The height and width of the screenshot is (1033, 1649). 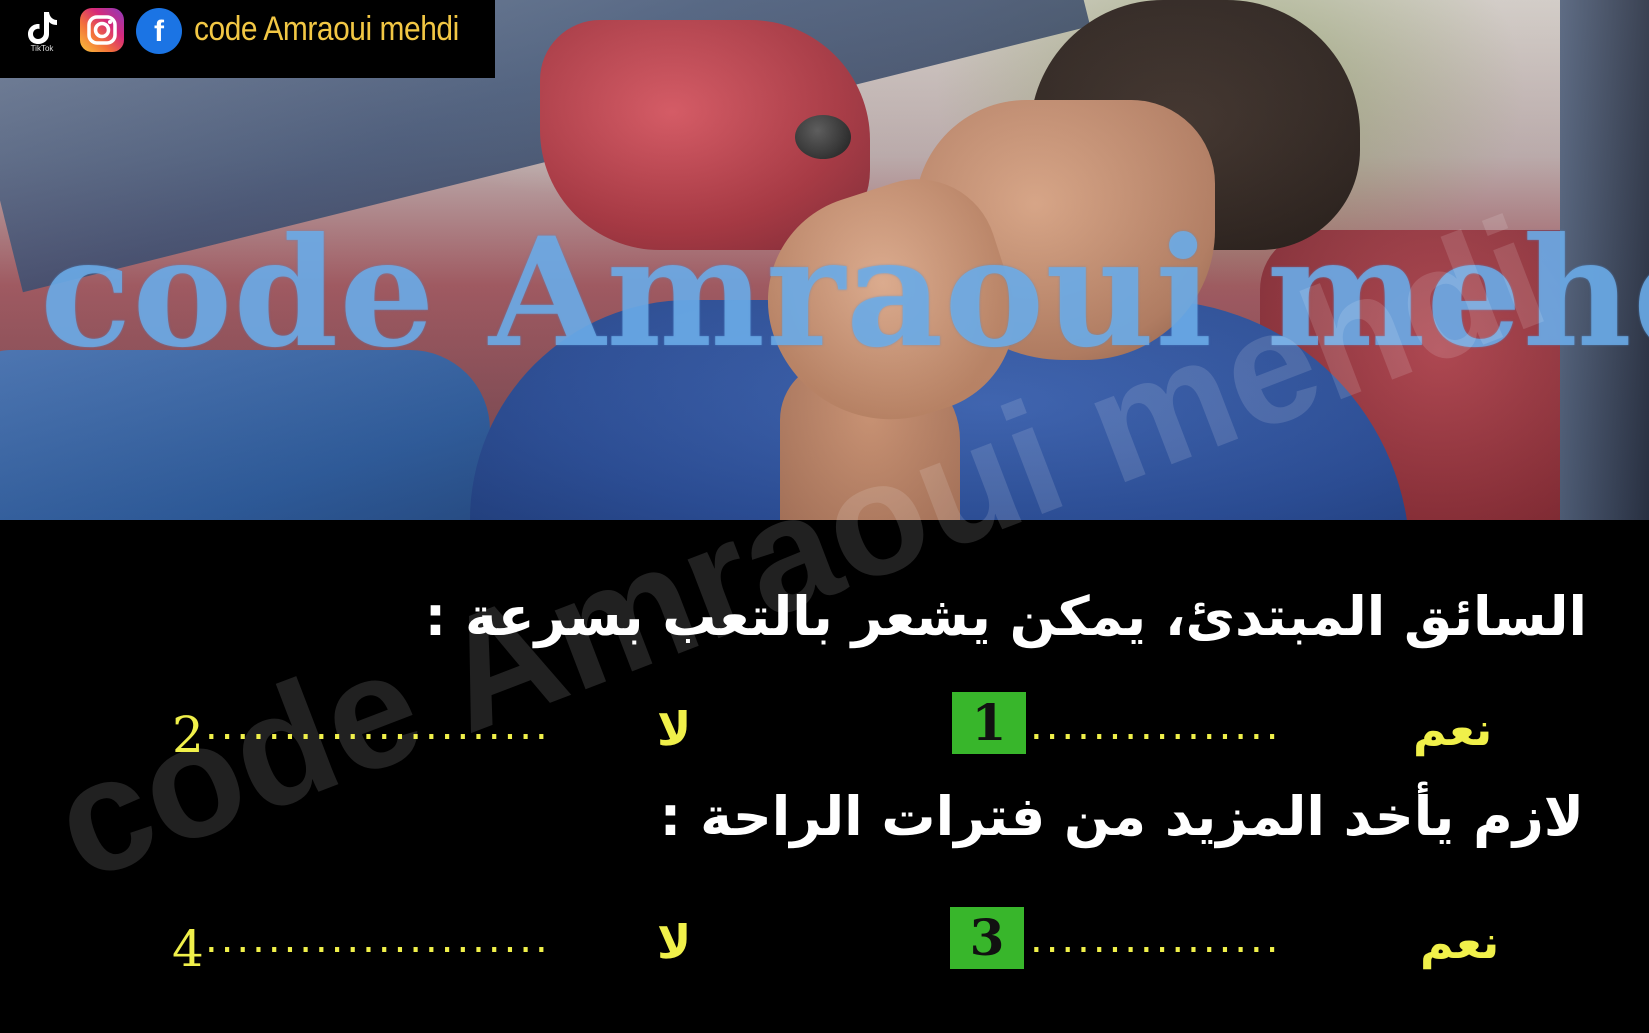 I want to click on q2-no-label: لا, so click(x=674, y=942).